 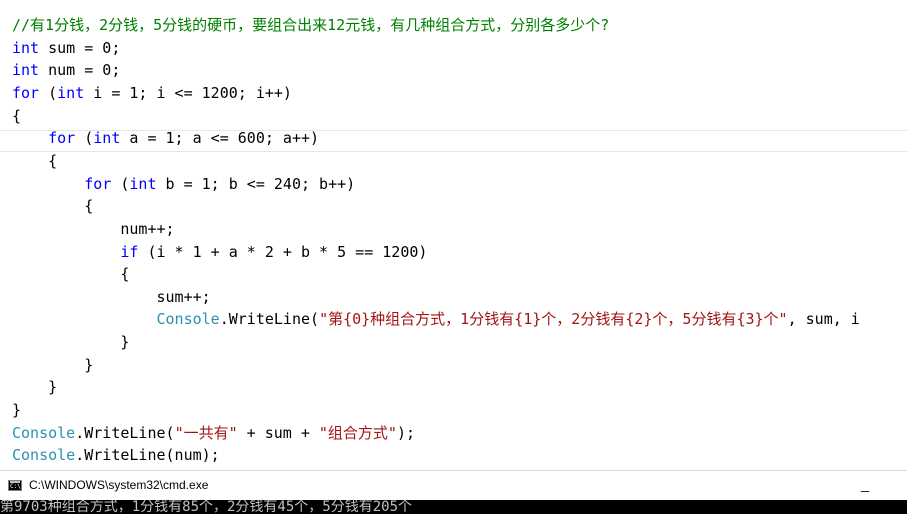 I want to click on cmd-console-area: 第9703种组合方式，1分钱有85个，2分钱有45个，5分钱有205个, so click(x=453, y=507).